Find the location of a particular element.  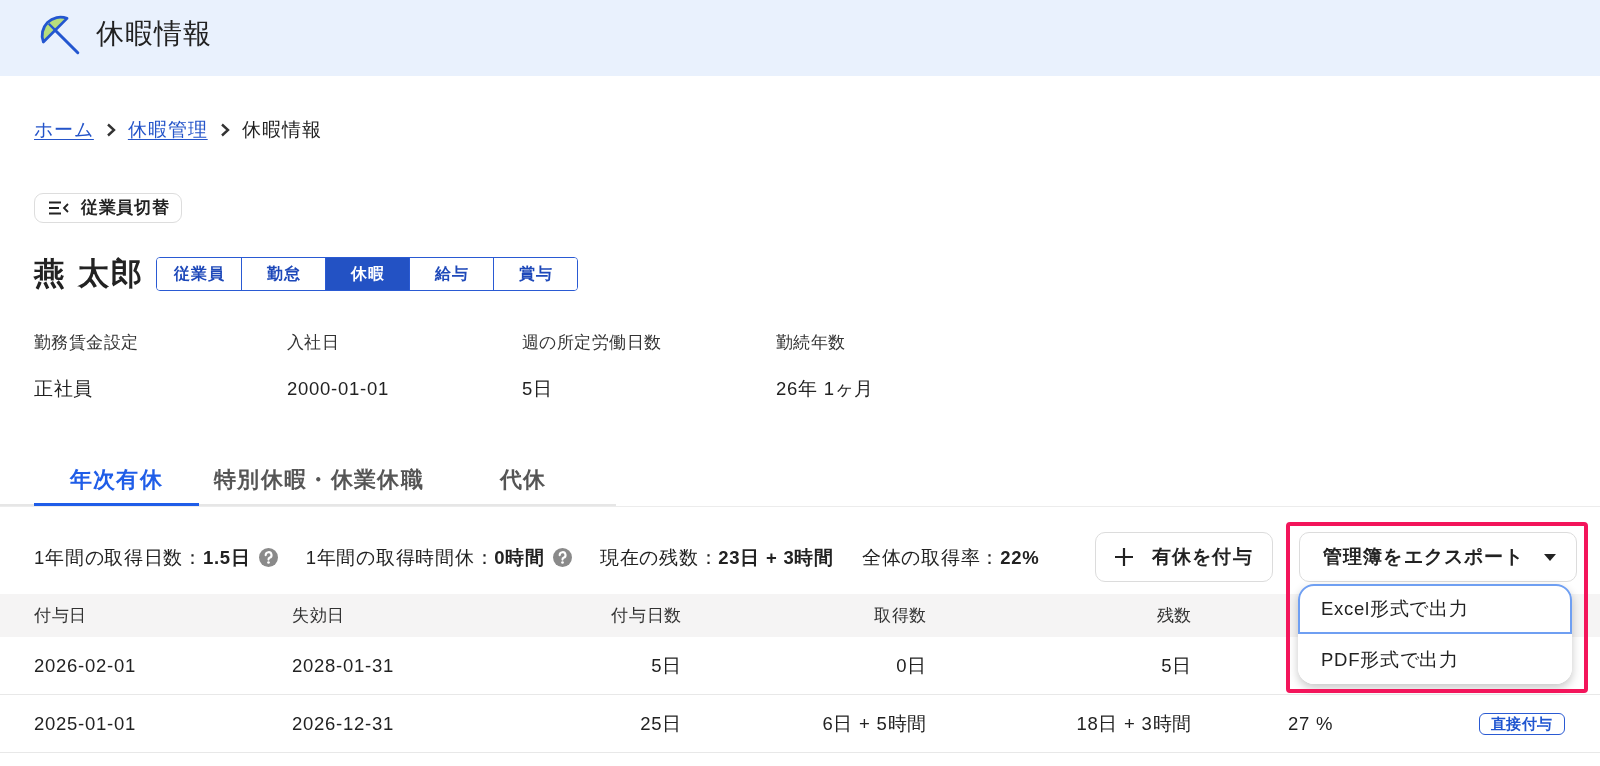

plus-icon is located at coordinates (1124, 557).